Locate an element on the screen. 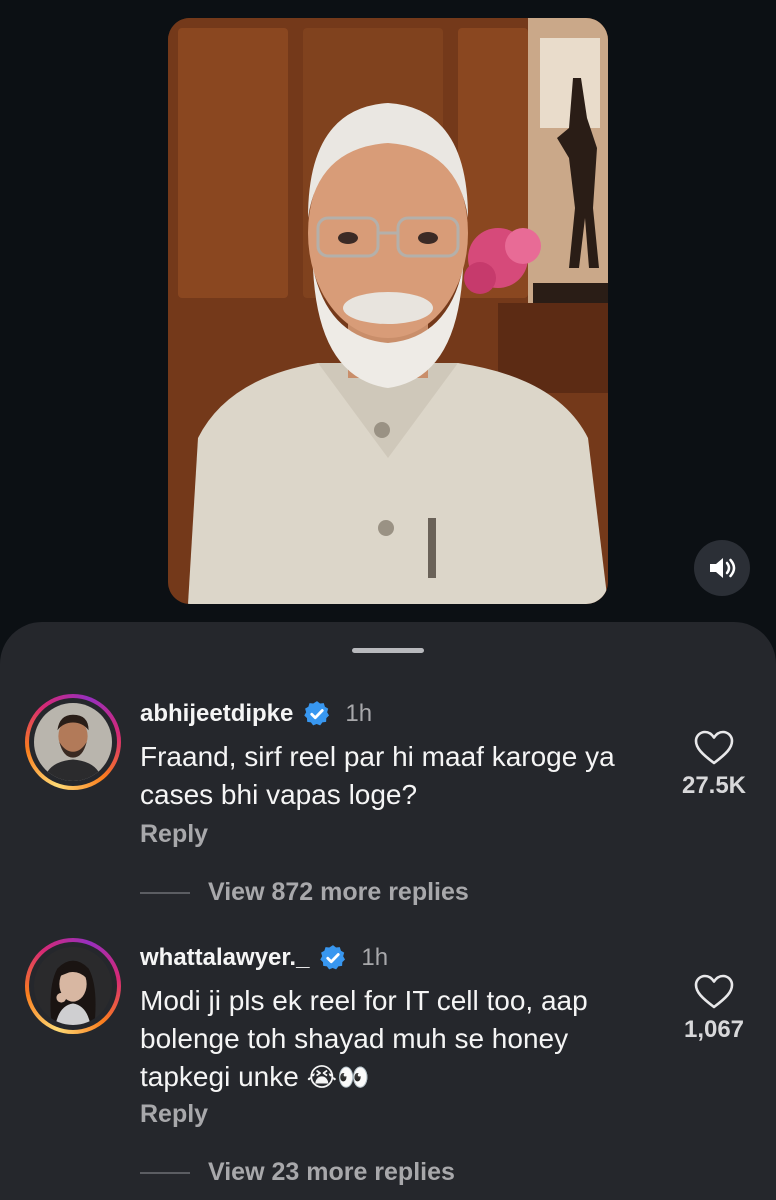 The width and height of the screenshot is (776, 1200). speaker-icon is located at coordinates (723, 568).